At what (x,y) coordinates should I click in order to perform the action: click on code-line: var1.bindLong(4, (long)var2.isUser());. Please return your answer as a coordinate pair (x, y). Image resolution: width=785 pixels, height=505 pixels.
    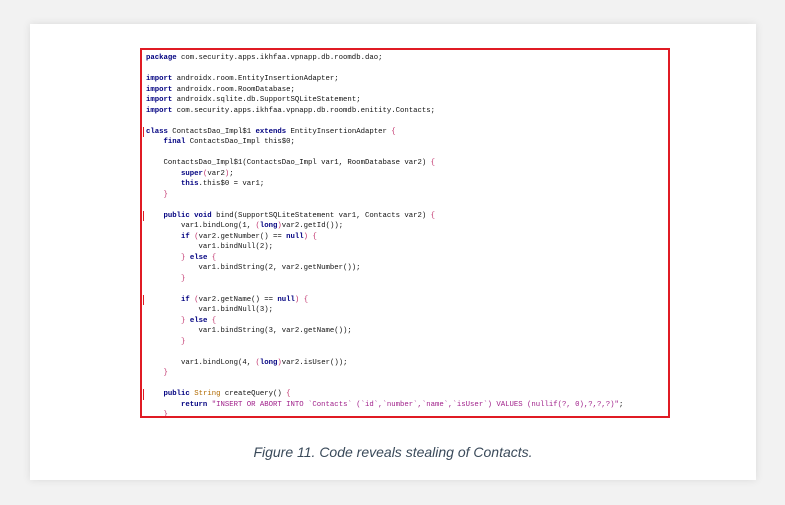
    Looking at the image, I should click on (406, 363).